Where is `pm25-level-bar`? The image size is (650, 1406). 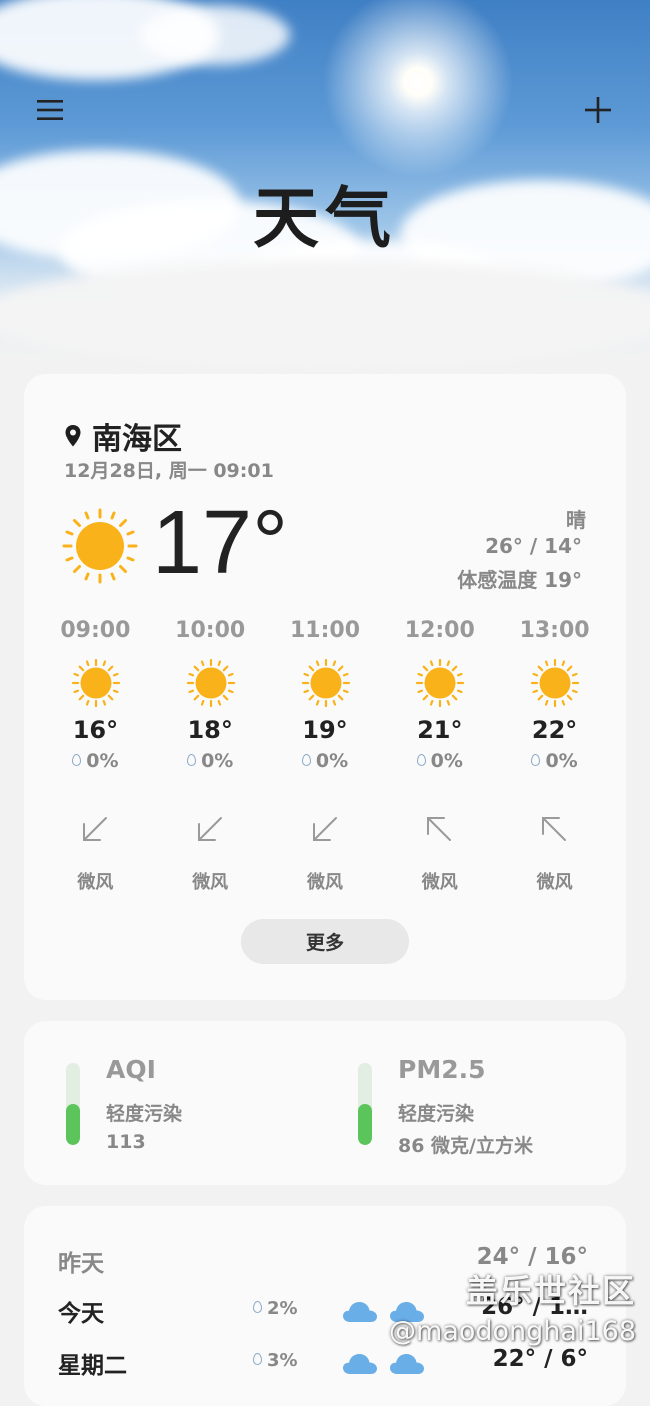
pm25-level-bar is located at coordinates (365, 1104).